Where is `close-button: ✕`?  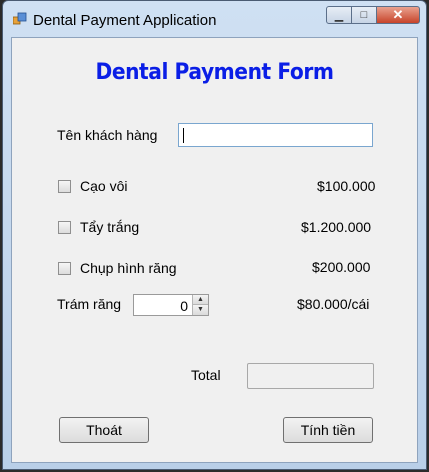
close-button: ✕ is located at coordinates (398, 15).